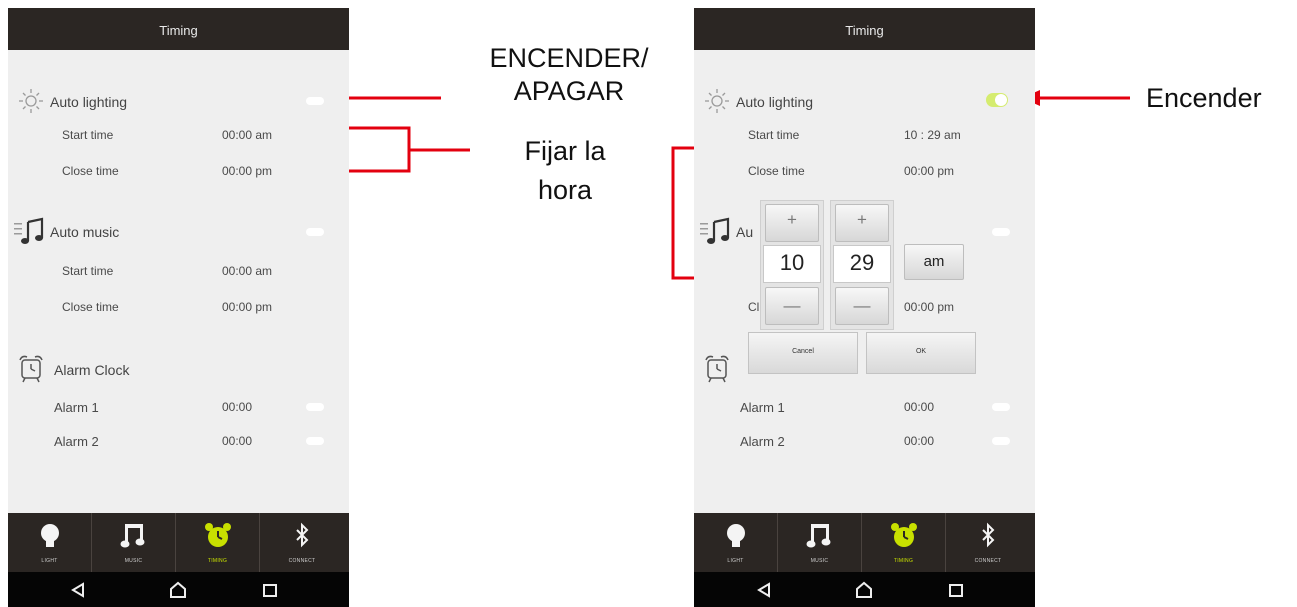 This screenshot has height=607, width=1297. What do you see at coordinates (921, 353) in the screenshot?
I see `ok-button: OK` at bounding box center [921, 353].